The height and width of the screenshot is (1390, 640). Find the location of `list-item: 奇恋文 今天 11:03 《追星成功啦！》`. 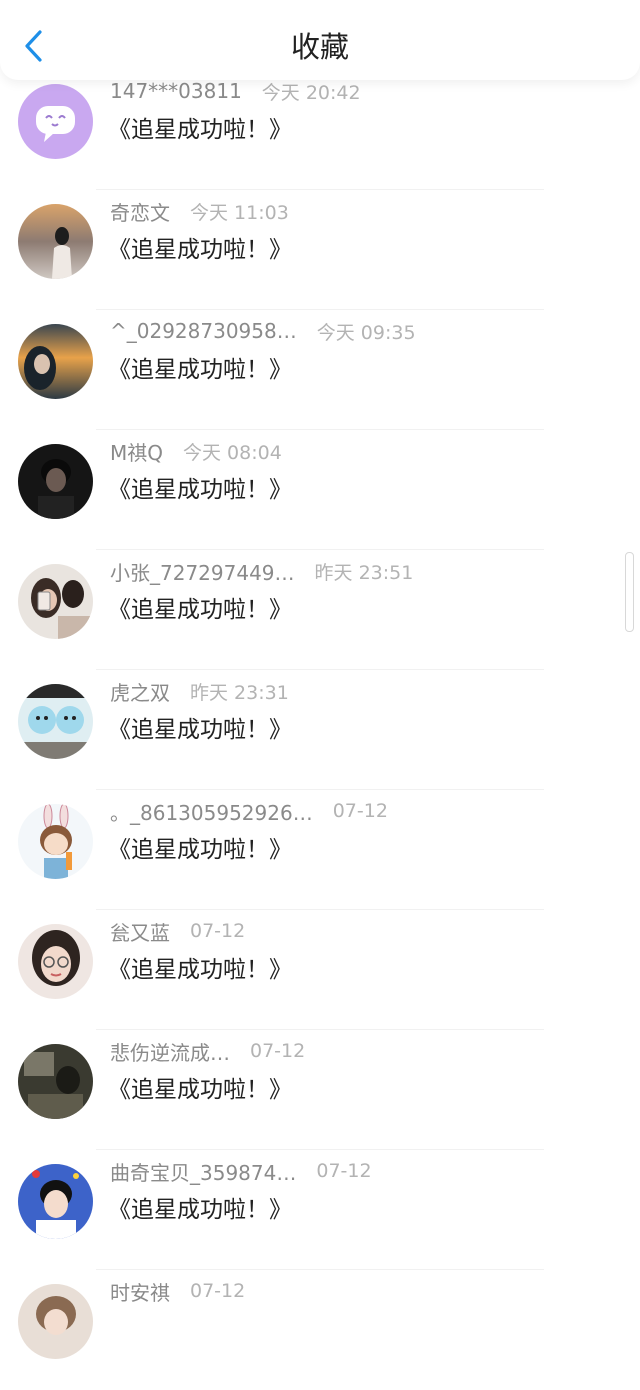

list-item: 奇恋文 今天 11:03 《追星成功啦！》 is located at coordinates (320, 250).